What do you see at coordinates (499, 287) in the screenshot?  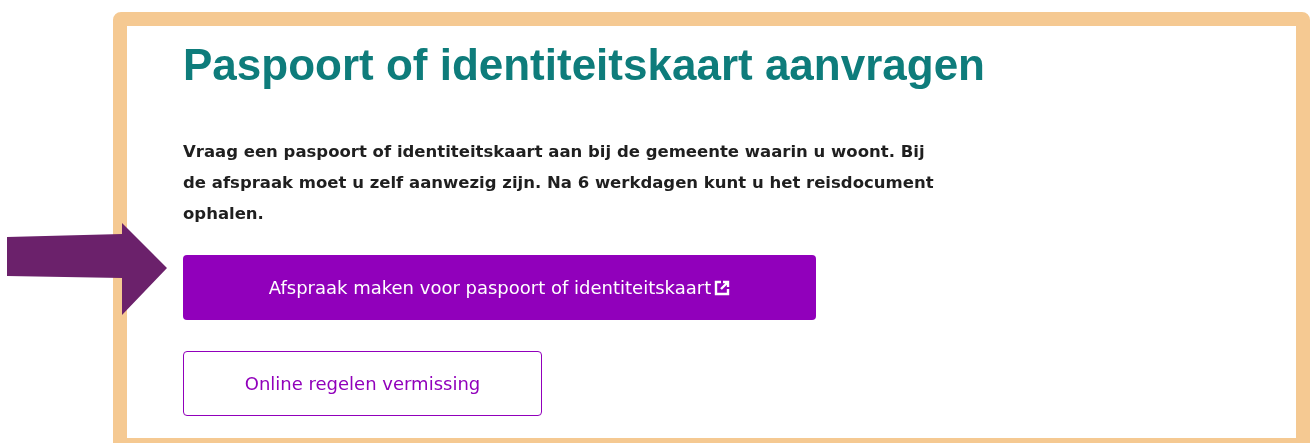 I see `appointment-button: Afspraak maken voor paspoort of identiteitskaart` at bounding box center [499, 287].